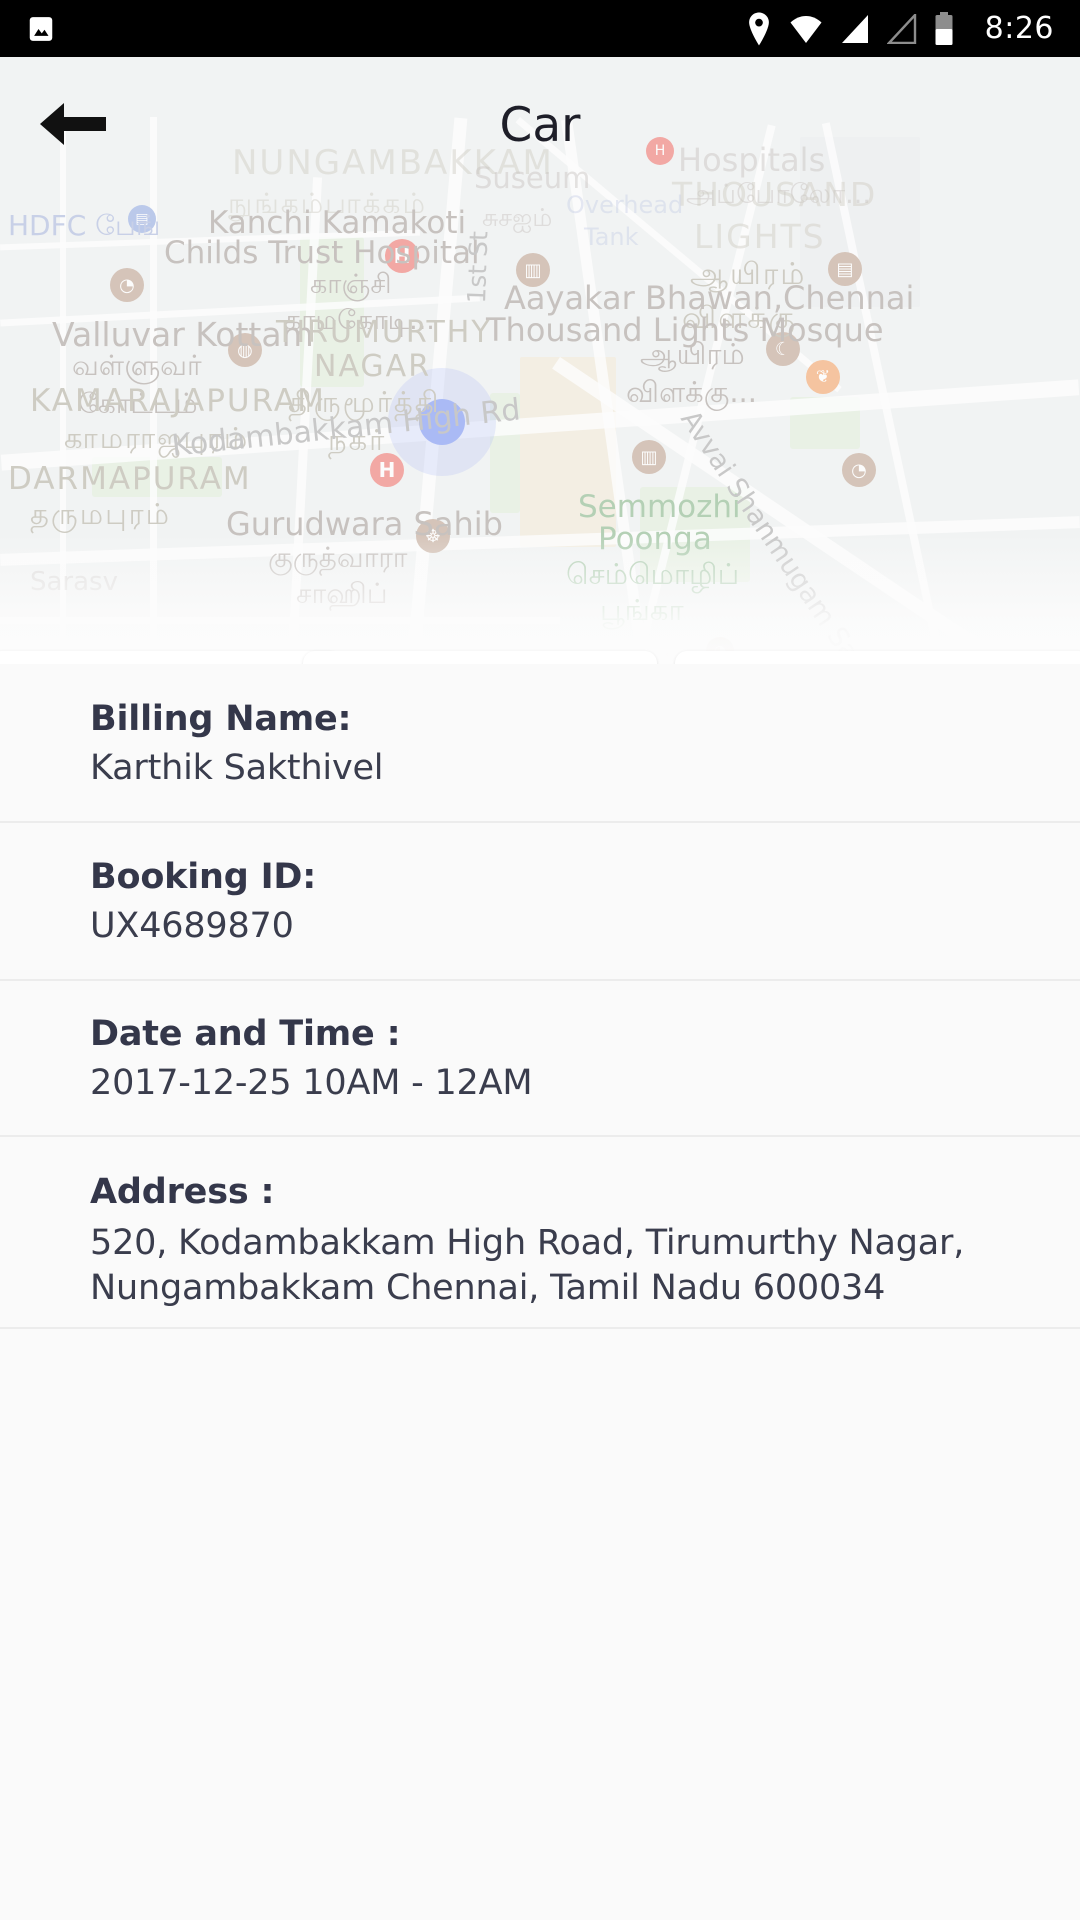 The height and width of the screenshot is (1920, 1080). I want to click on billing-name-label: Billing Name:, so click(221, 719).